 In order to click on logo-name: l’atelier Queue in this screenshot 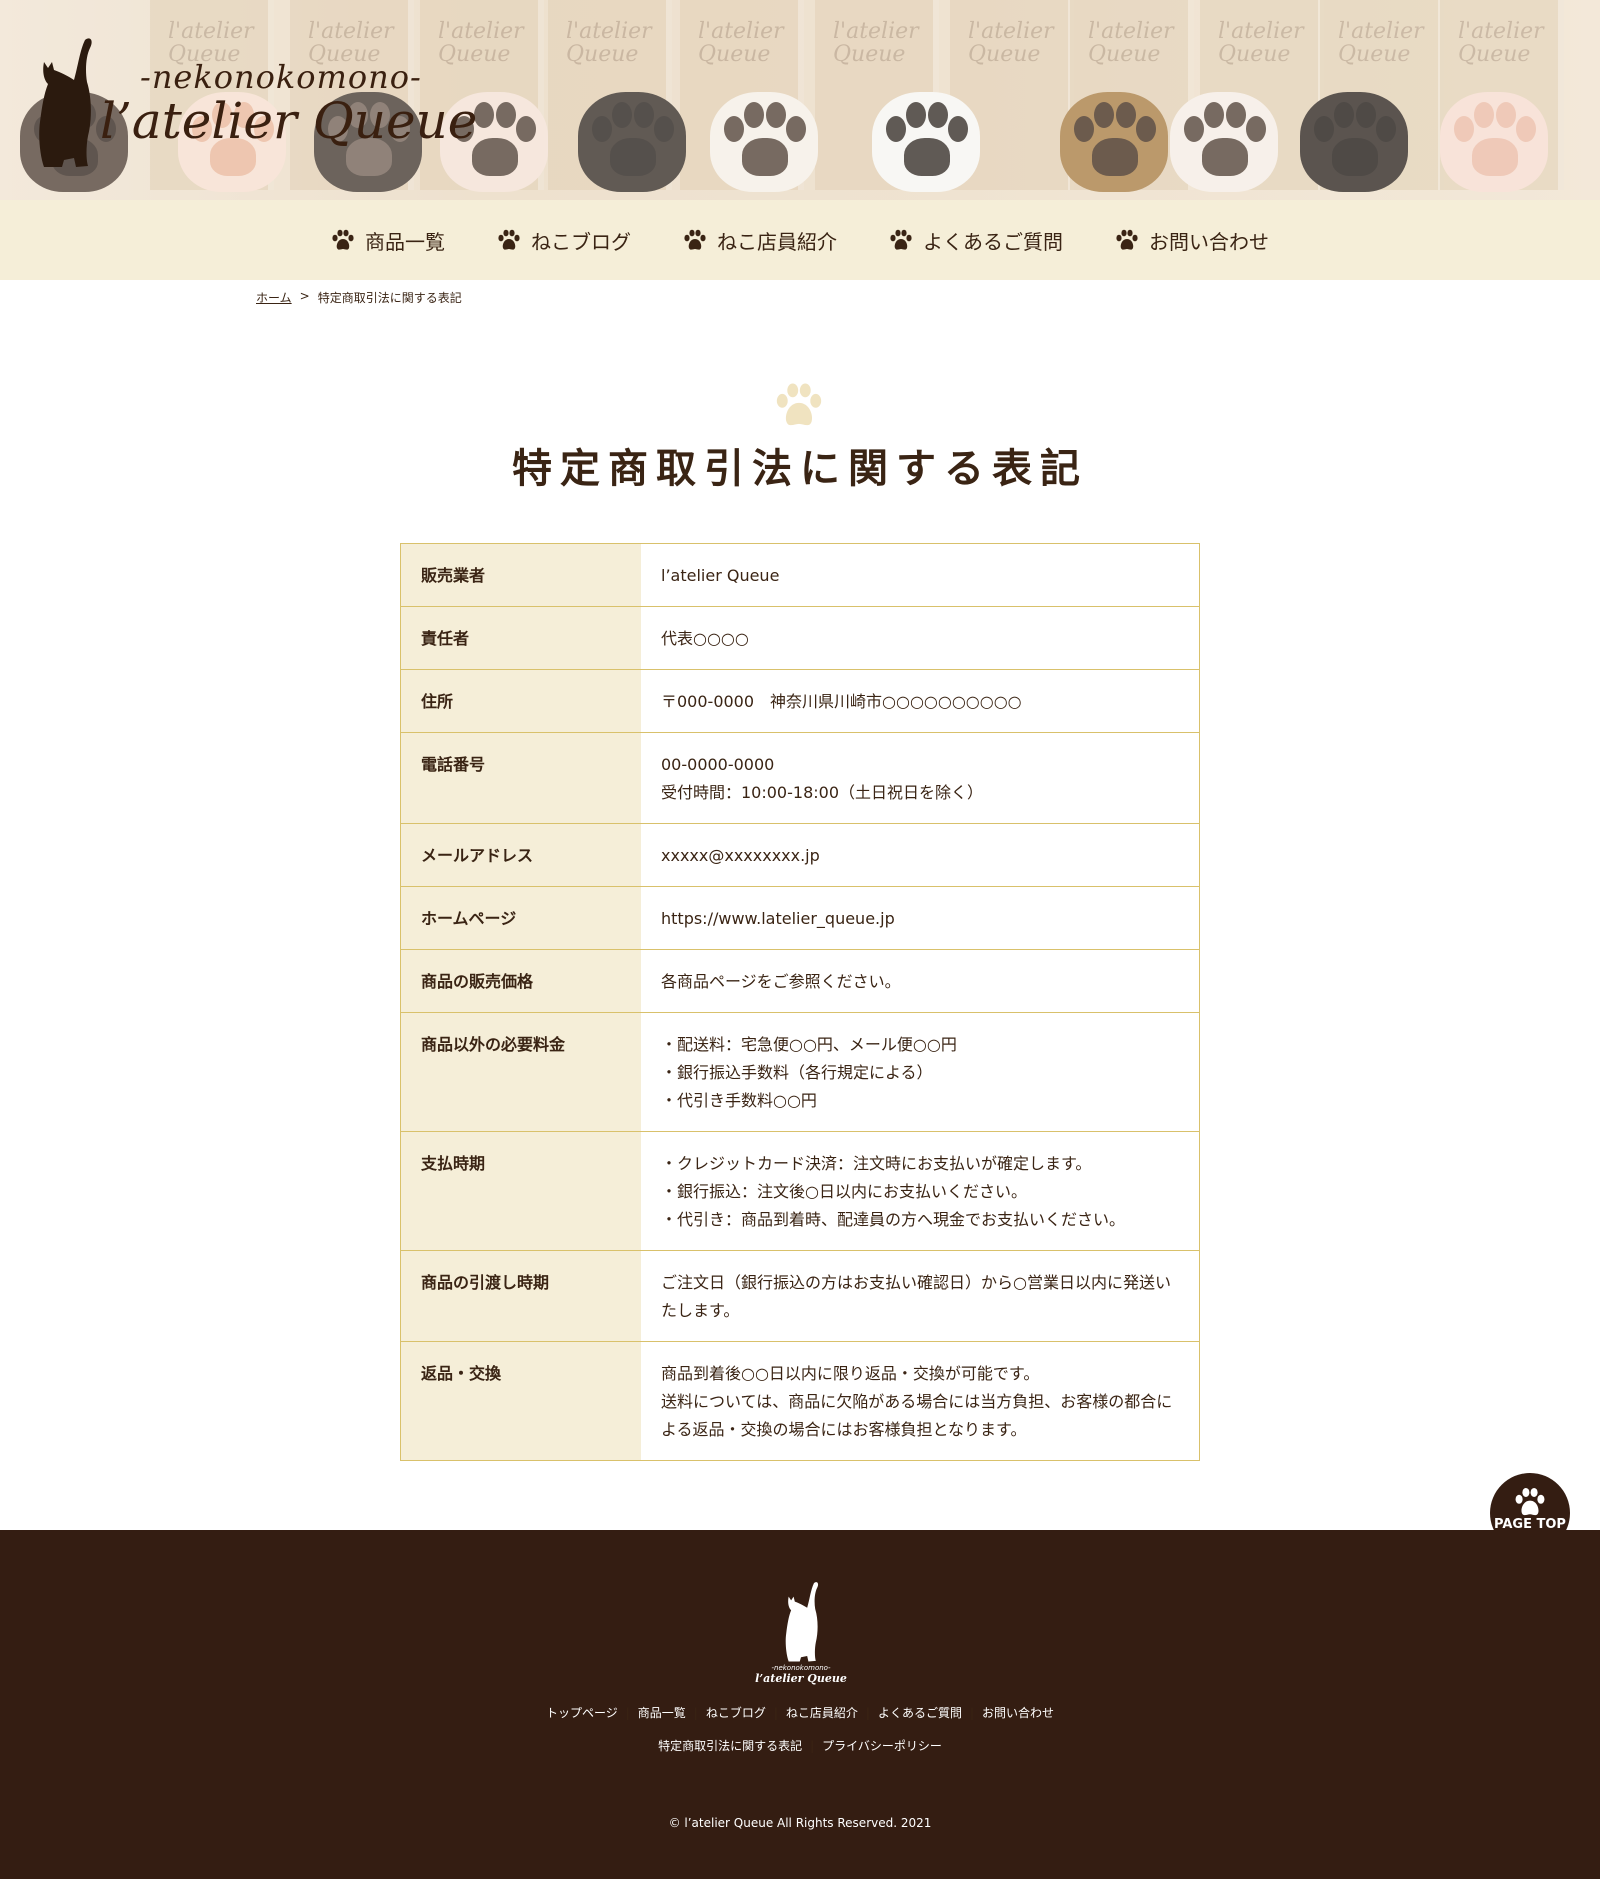, I will do `click(289, 121)`.